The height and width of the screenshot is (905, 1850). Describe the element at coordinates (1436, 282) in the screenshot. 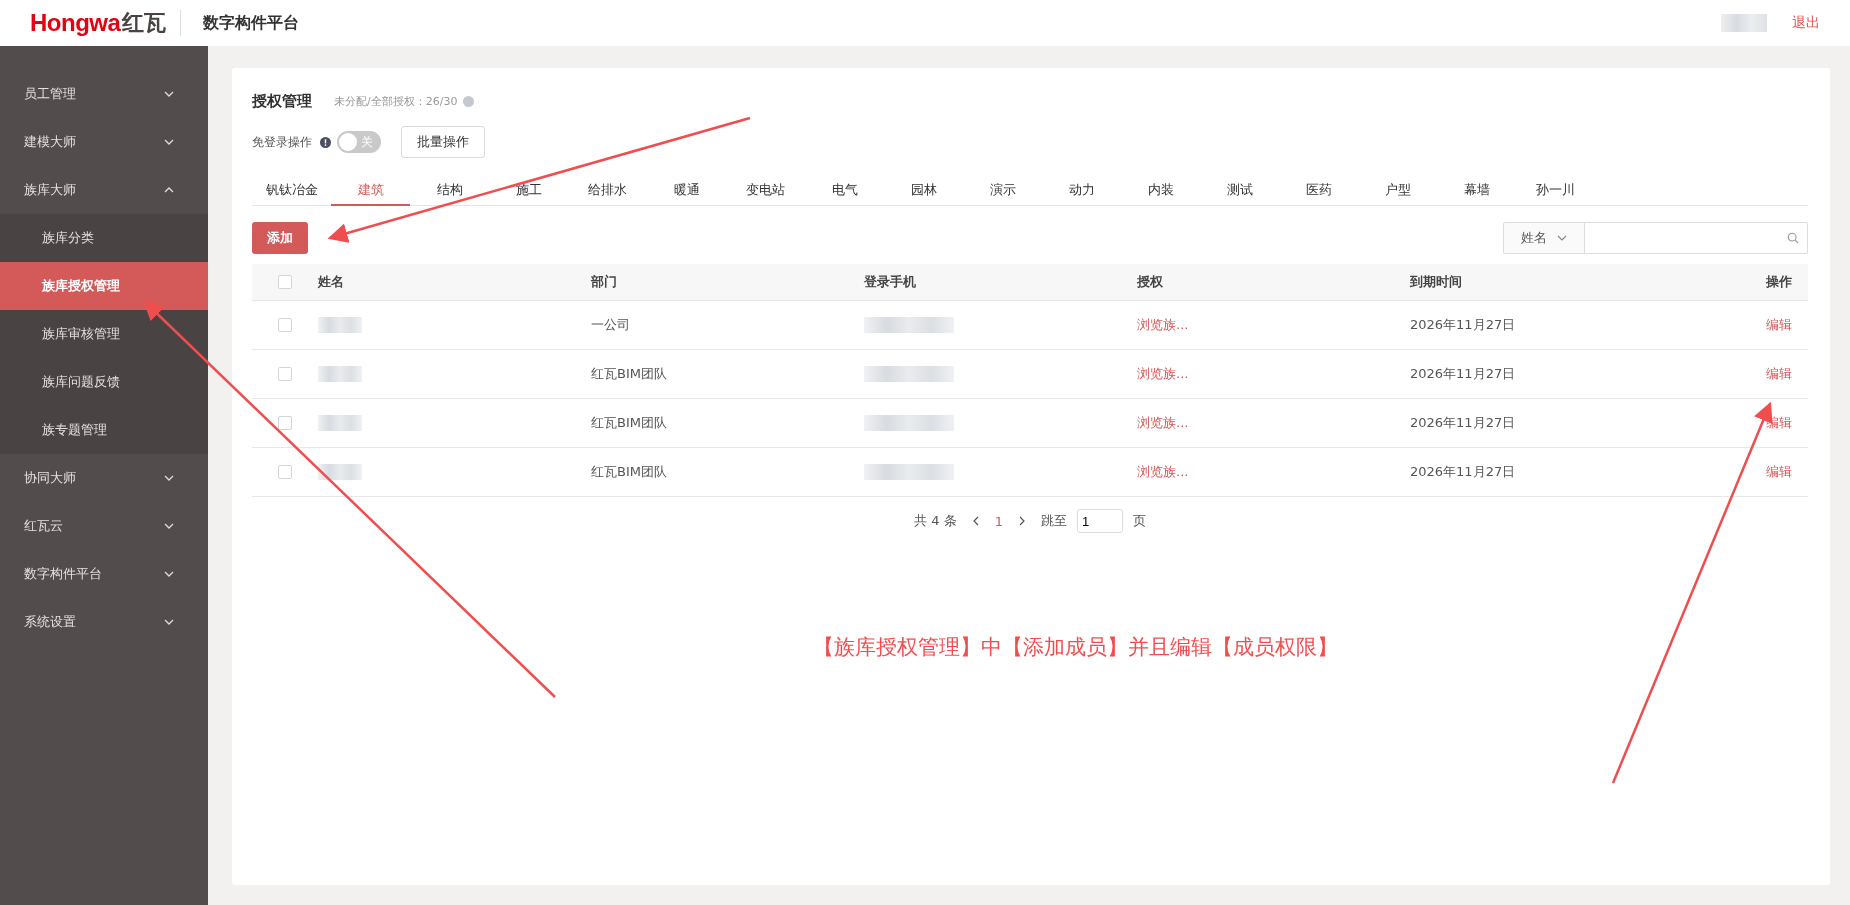

I see `column-header: 到期时间` at that location.